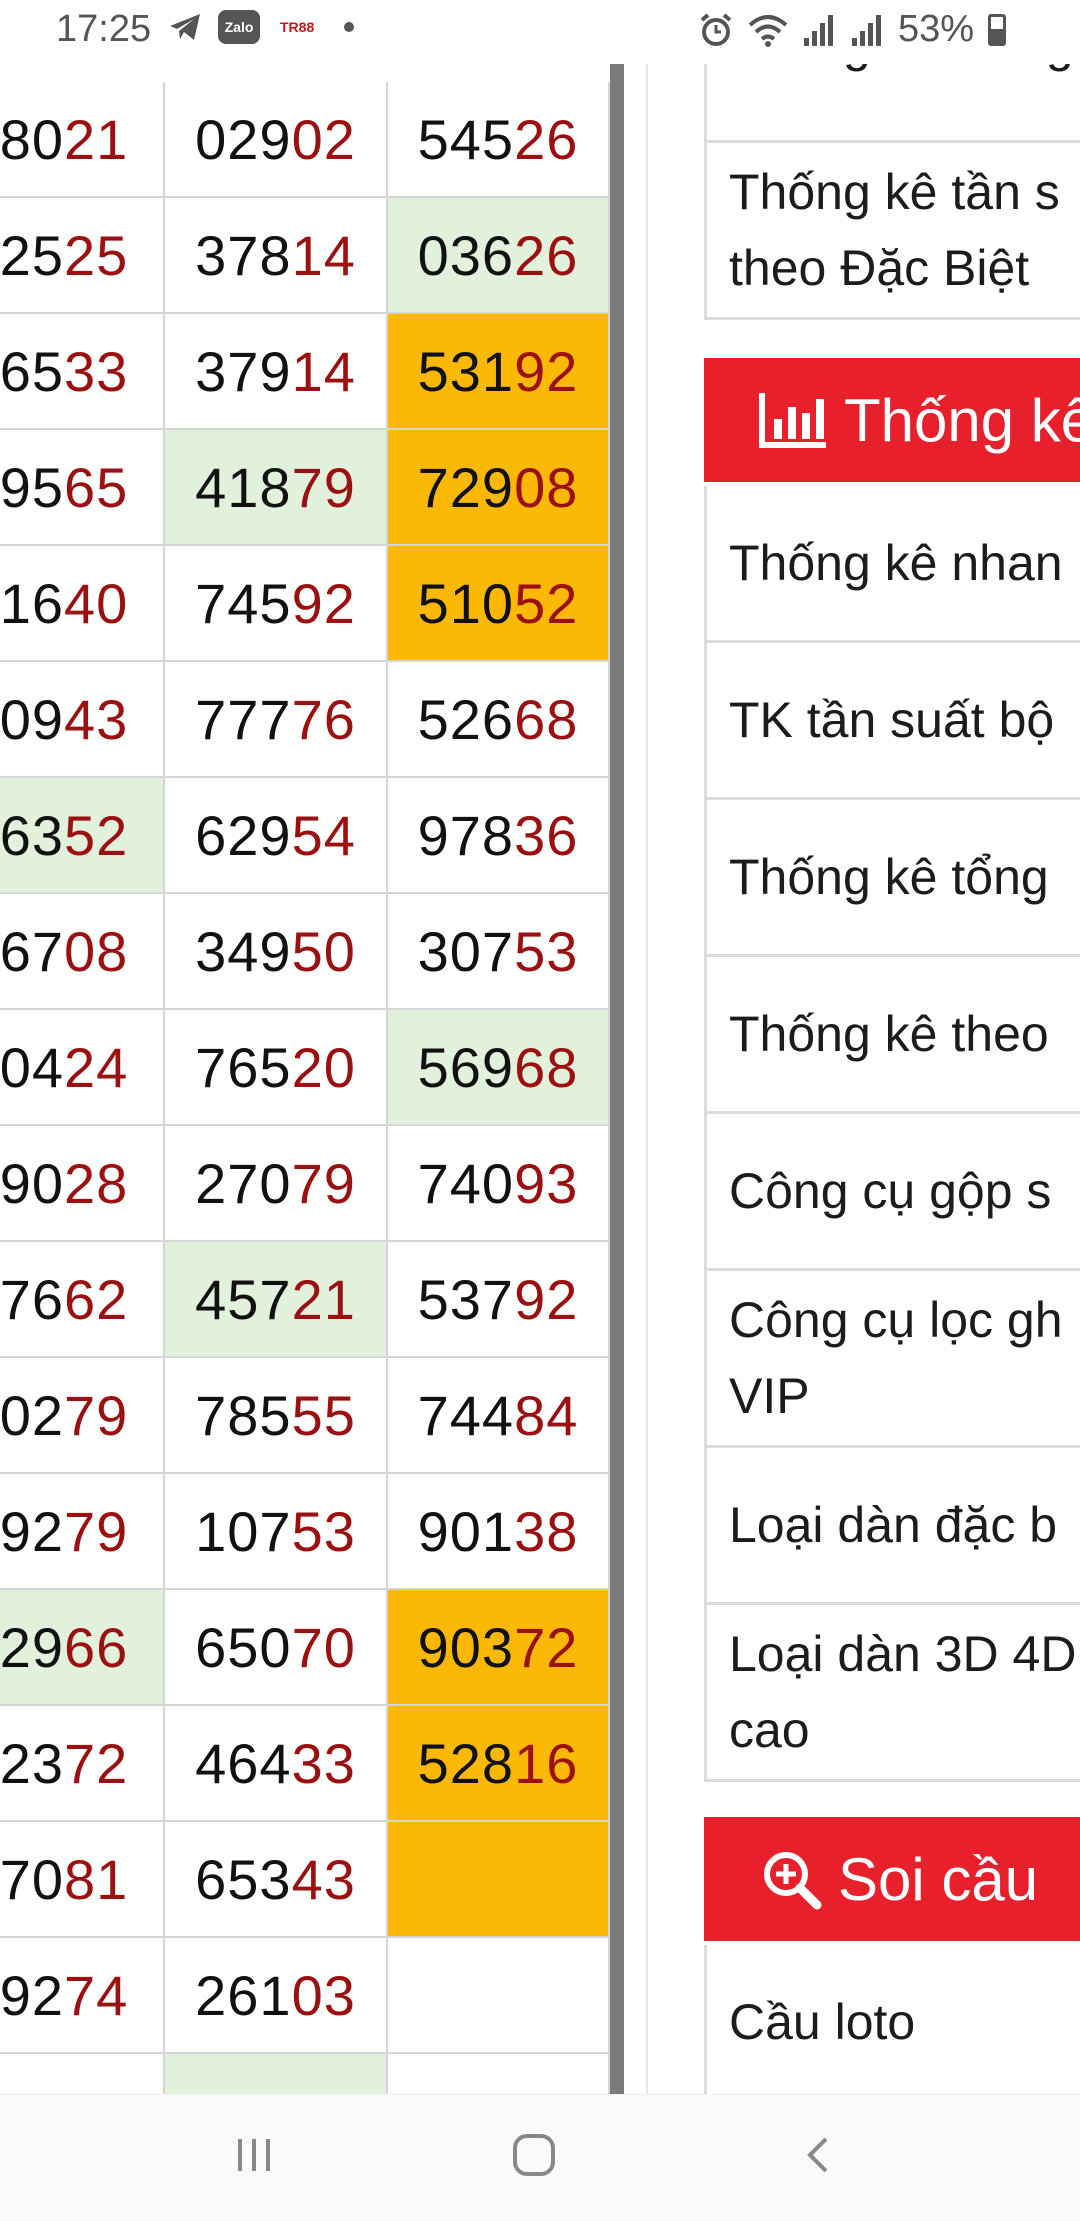 This screenshot has width=1080, height=2221. I want to click on home-icon, so click(534, 2155).